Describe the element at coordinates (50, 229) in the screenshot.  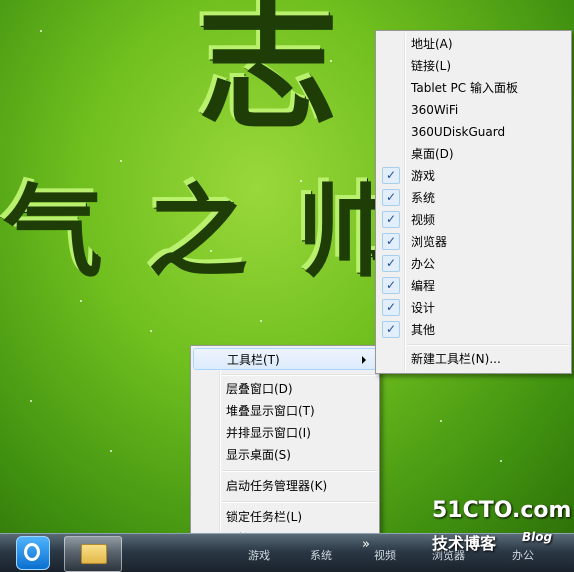
I see `wallpaper-char-qi: 气` at that location.